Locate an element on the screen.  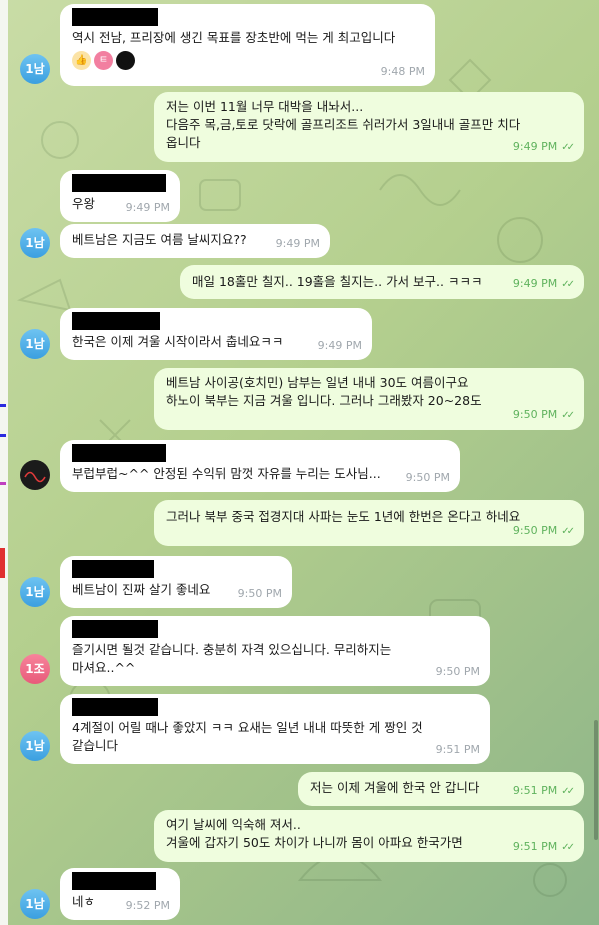
avatar: 1조 is located at coordinates (35, 669).